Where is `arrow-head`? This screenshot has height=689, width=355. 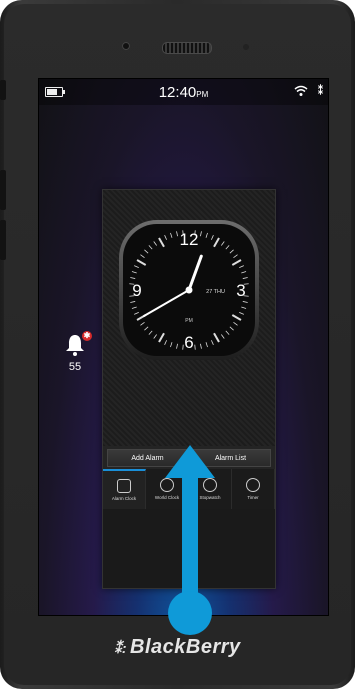 arrow-head is located at coordinates (190, 461).